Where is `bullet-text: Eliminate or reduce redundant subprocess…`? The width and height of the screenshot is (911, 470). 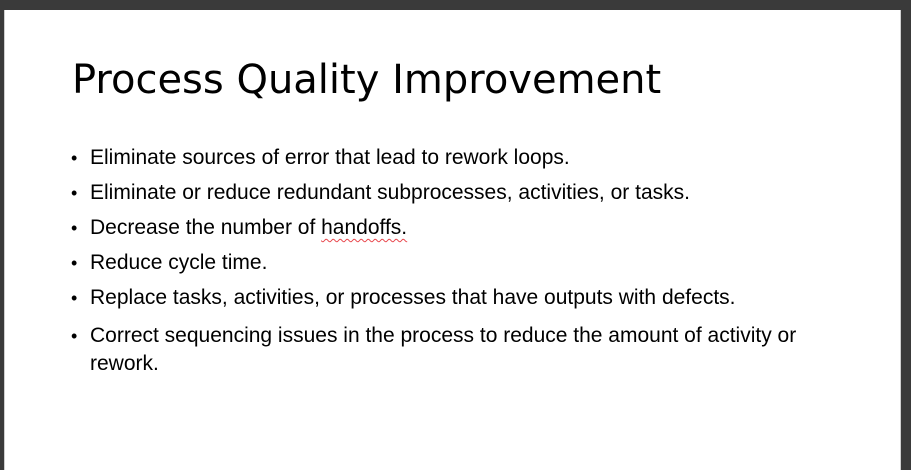
bullet-text: Eliminate or reduce redundant subprocess… is located at coordinates (390, 192).